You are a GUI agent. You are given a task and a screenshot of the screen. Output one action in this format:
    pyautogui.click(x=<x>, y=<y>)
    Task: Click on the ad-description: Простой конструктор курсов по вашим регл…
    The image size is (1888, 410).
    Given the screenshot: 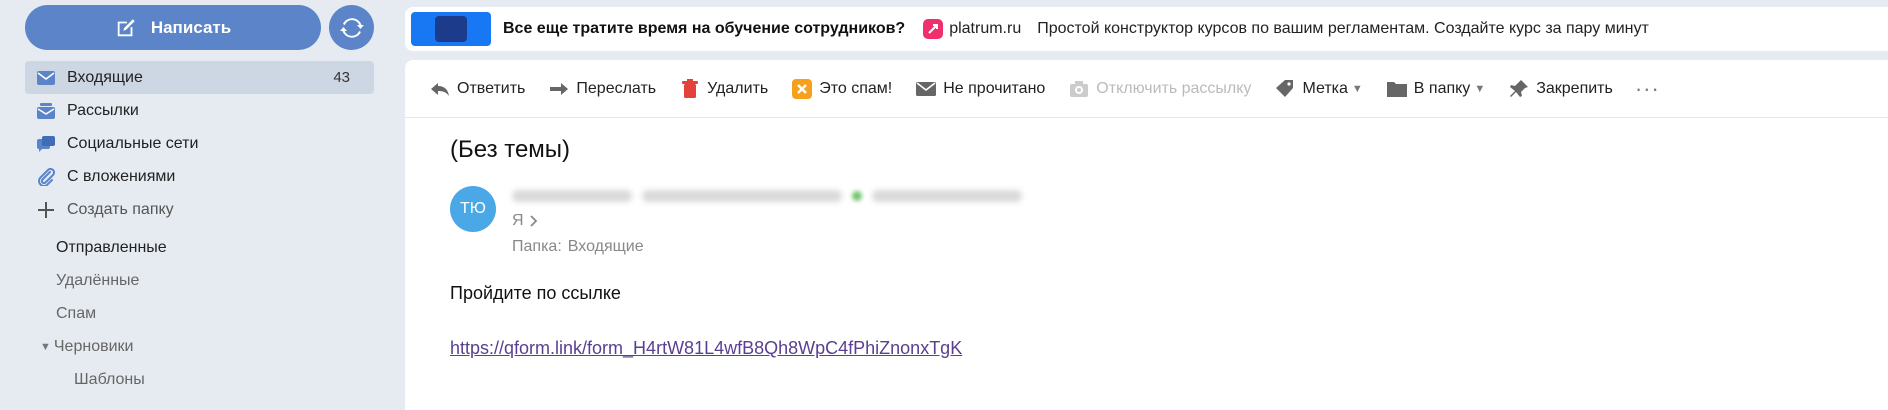 What is the action you would take?
    pyautogui.click(x=1343, y=28)
    